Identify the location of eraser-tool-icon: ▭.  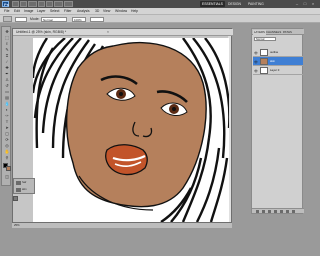
(7, 91).